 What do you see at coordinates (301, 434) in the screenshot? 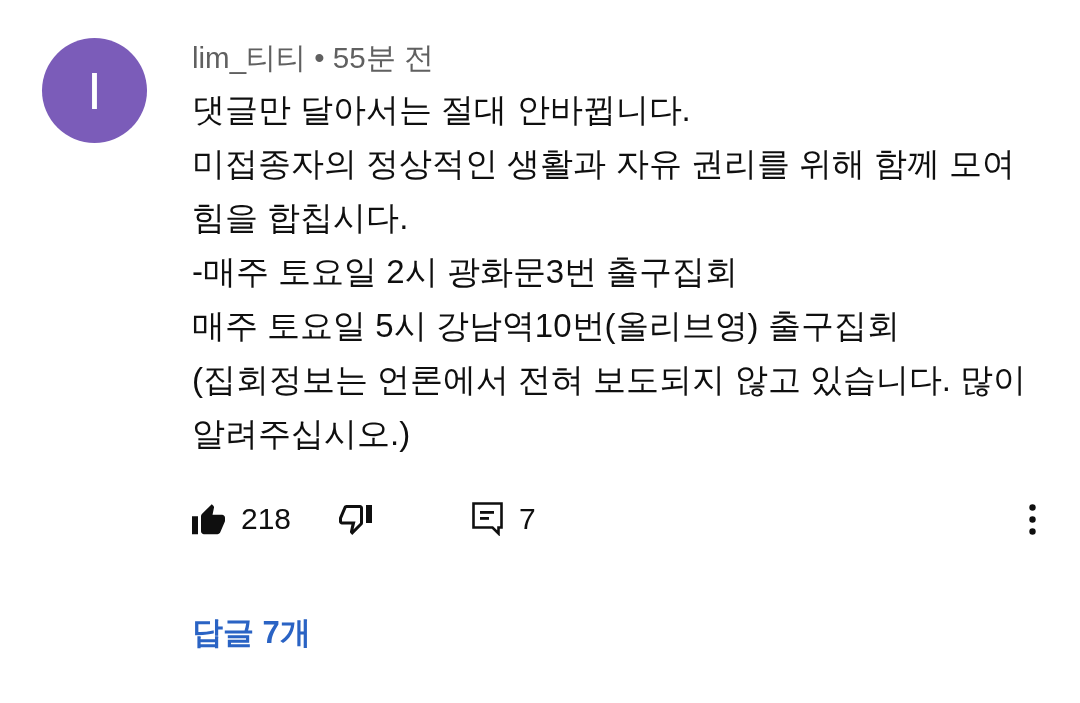
I see `comment-text-line: 알려주십시오.)` at bounding box center [301, 434].